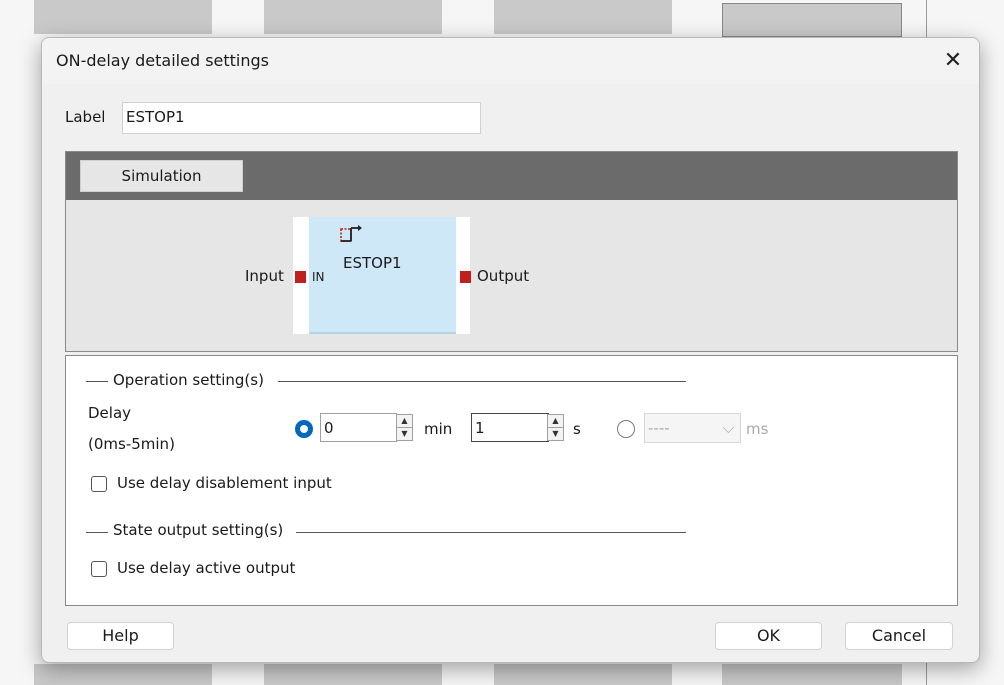 The width and height of the screenshot is (1004, 685). Describe the element at coordinates (110, 413) in the screenshot. I see `delay-label: Delay` at that location.